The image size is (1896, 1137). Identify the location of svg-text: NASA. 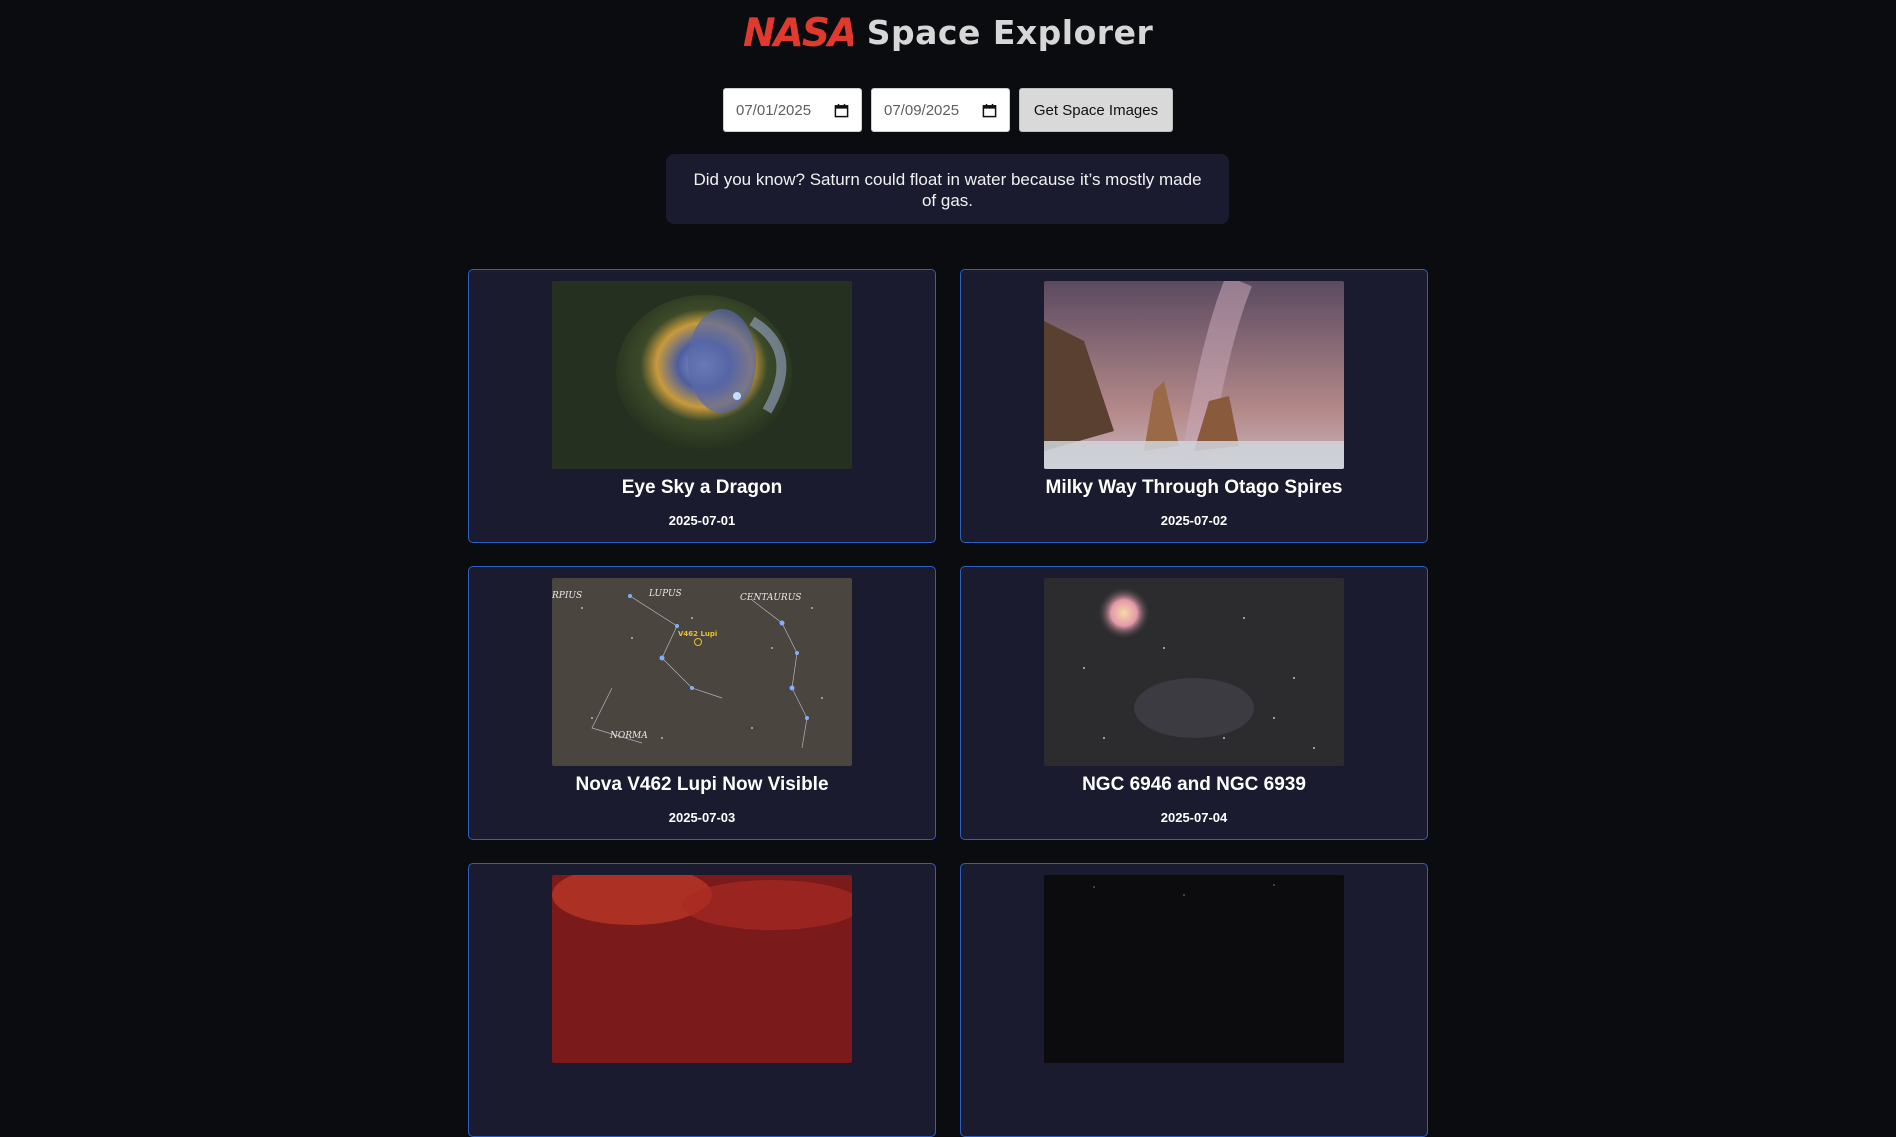
(798, 32).